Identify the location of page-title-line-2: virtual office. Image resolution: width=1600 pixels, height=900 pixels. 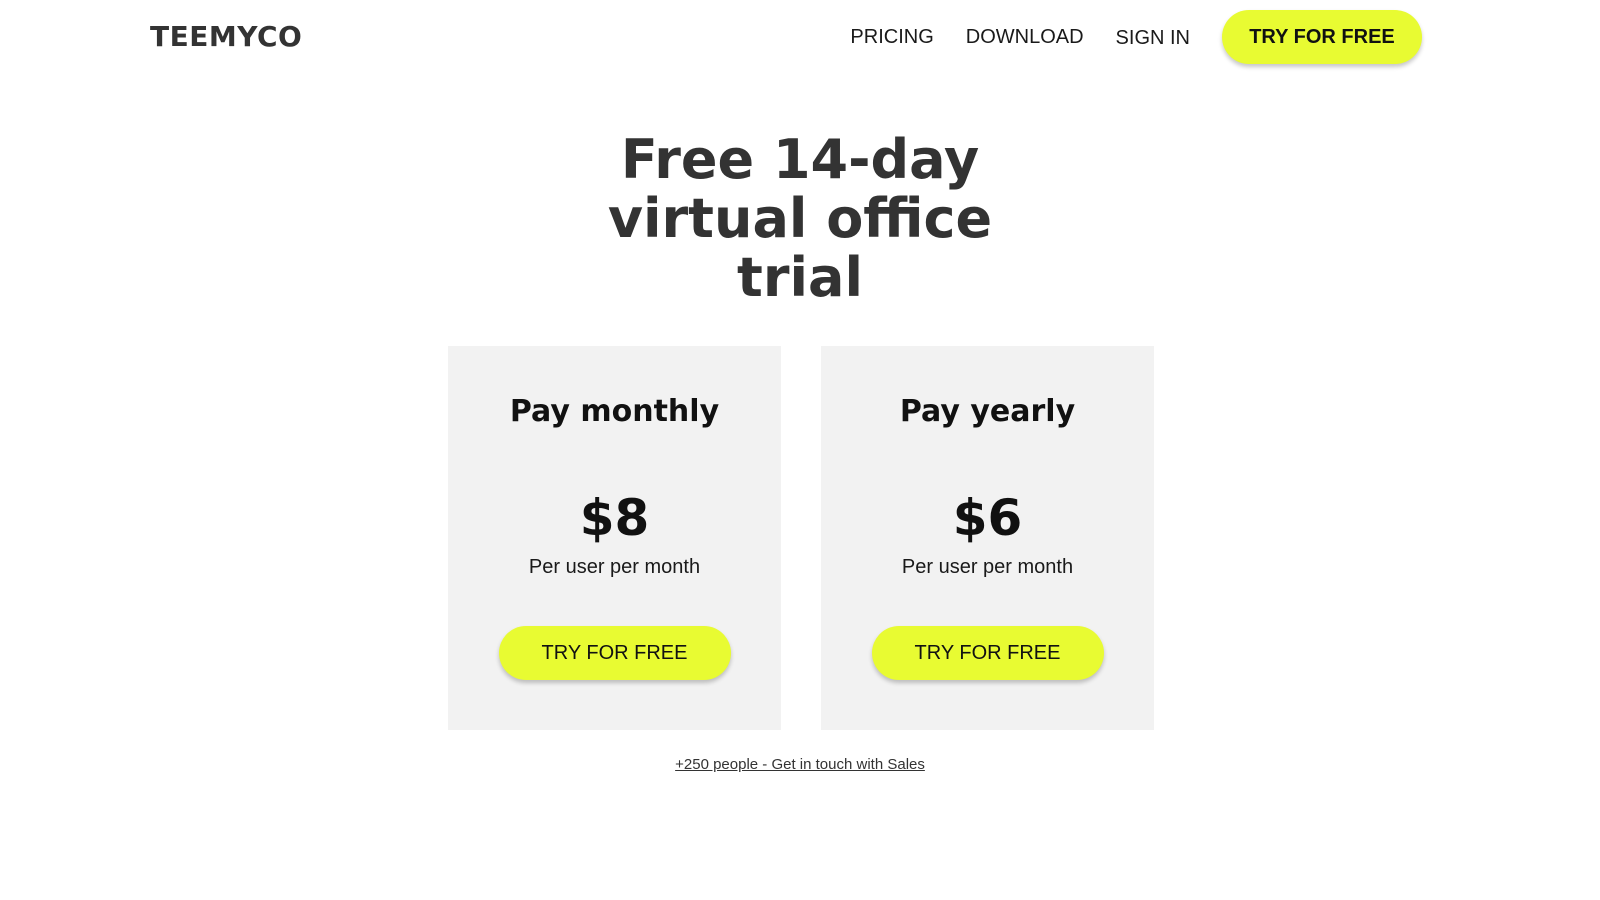
(800, 218).